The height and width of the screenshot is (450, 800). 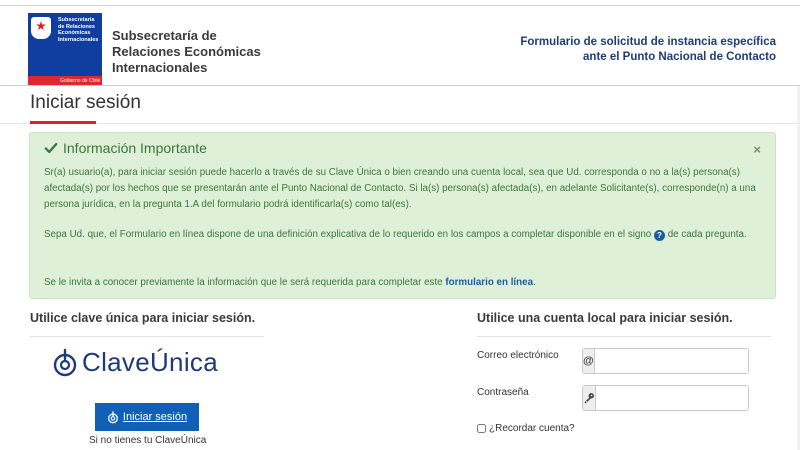 I want to click on key-icon, so click(x=589, y=398).